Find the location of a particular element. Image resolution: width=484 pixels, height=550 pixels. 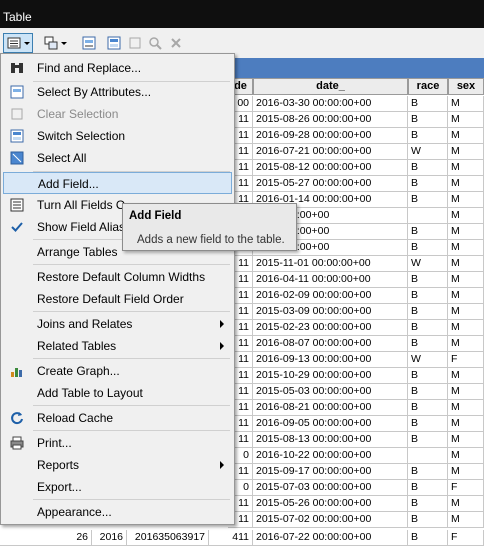

table-cell: 2015-08-13 00:00:00+00 is located at coordinates (330, 440).